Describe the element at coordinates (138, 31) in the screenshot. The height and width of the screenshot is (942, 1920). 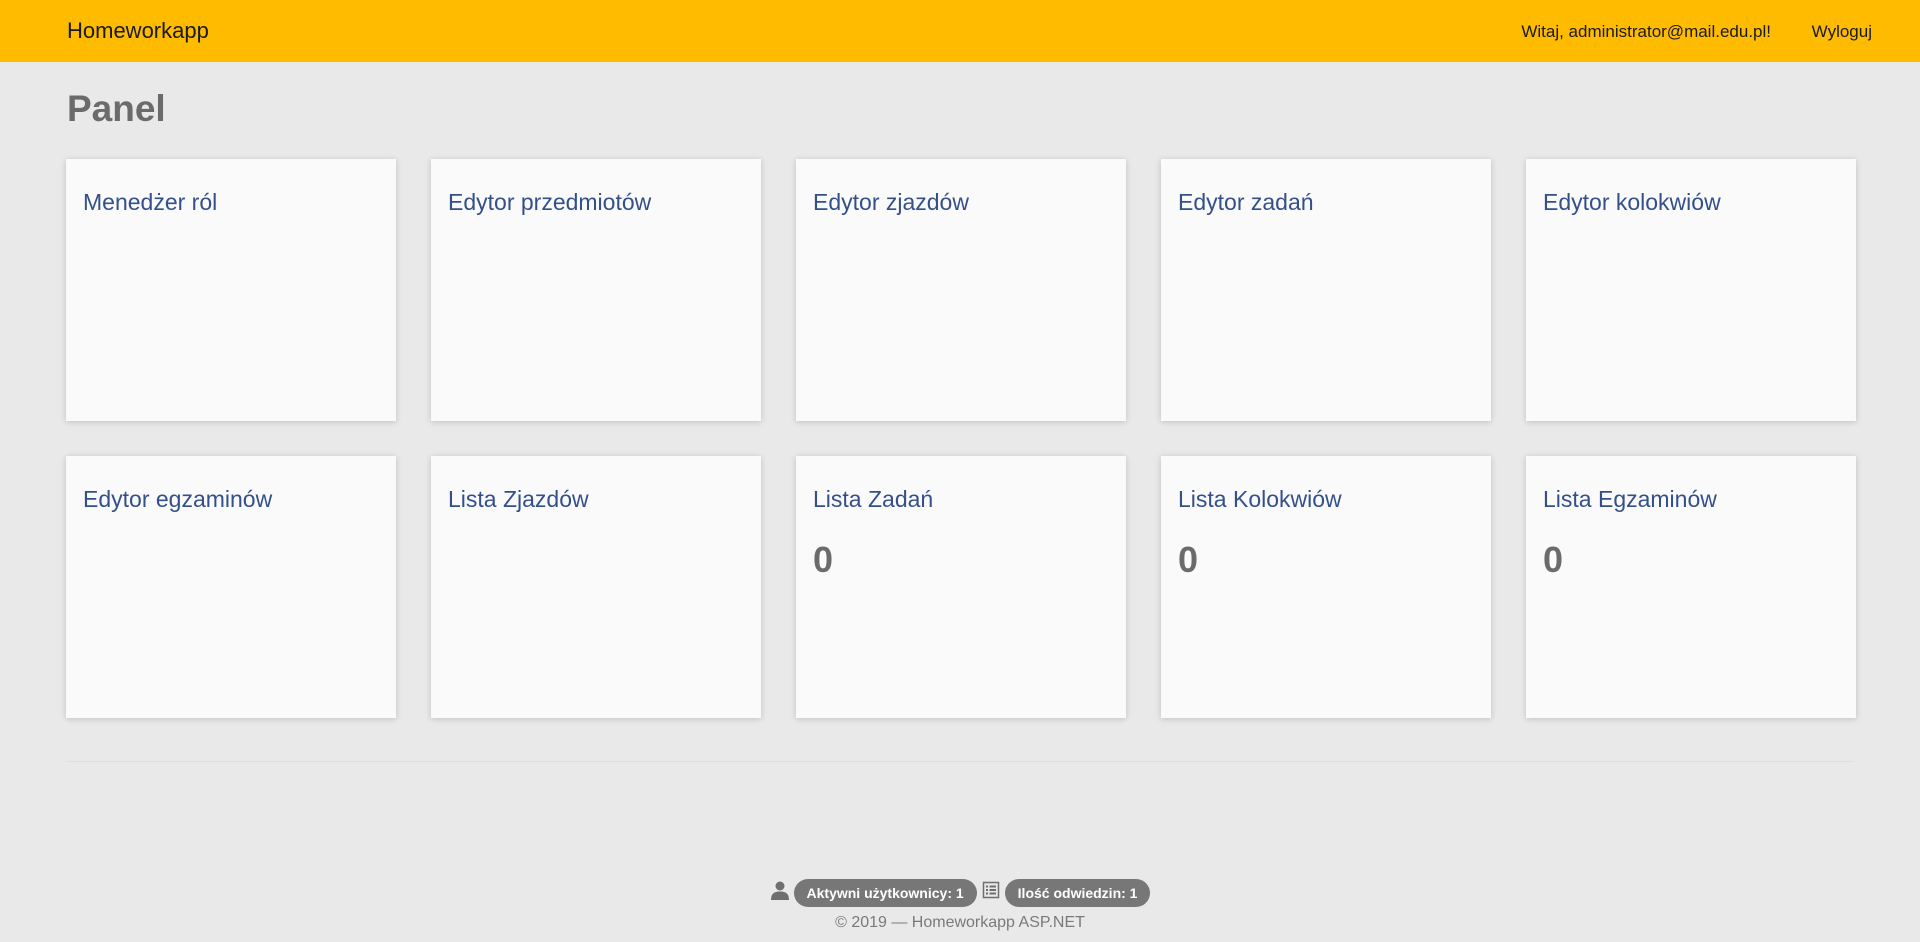
I see `brand-link: Homeworkapp` at that location.